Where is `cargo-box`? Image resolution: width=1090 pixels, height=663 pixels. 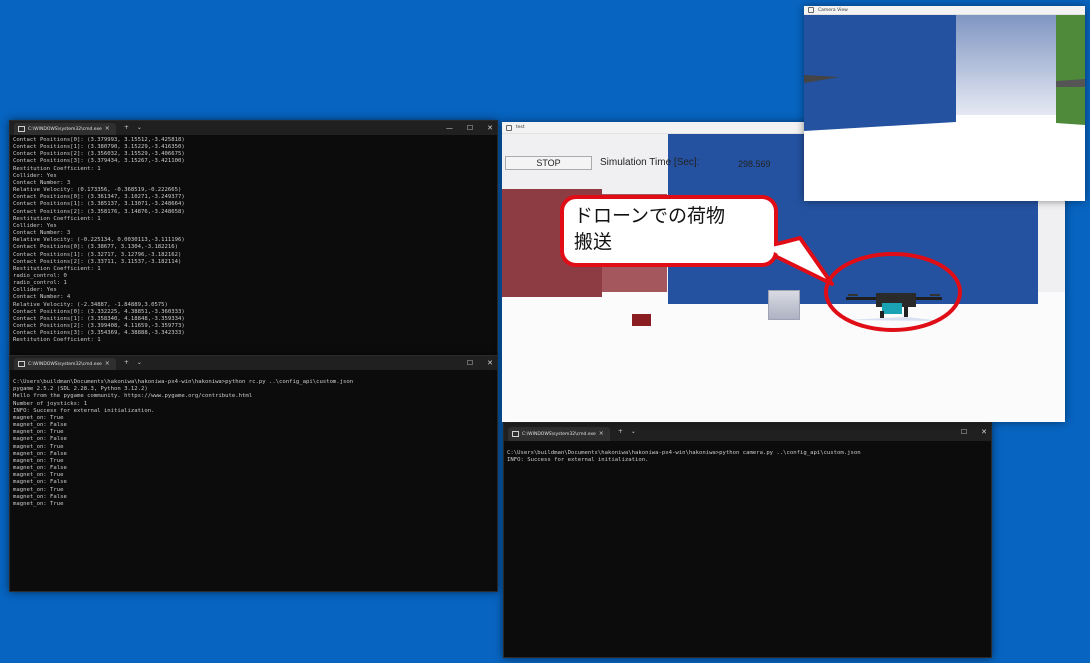 cargo-box is located at coordinates (784, 305).